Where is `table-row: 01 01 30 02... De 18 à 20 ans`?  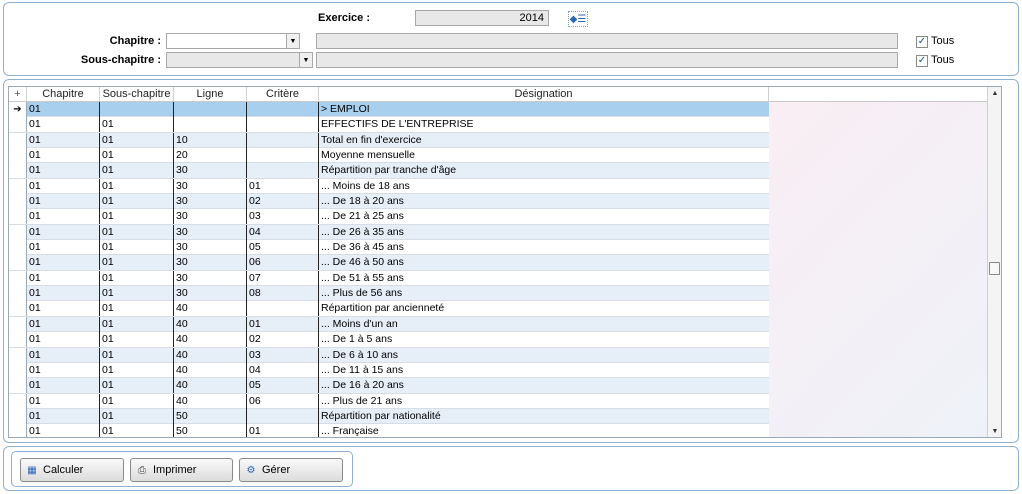 table-row: 01 01 30 02... De 18 à 20 ans is located at coordinates (389, 202).